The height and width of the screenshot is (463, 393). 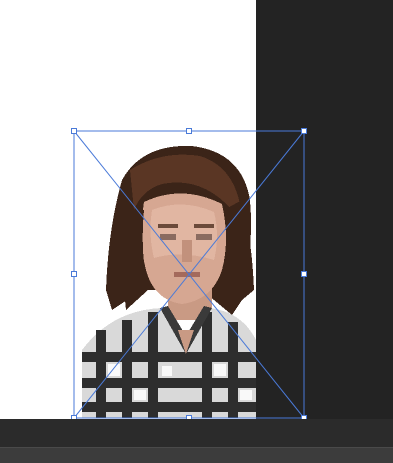 I want to click on transform-handle-top-center, so click(x=189, y=131).